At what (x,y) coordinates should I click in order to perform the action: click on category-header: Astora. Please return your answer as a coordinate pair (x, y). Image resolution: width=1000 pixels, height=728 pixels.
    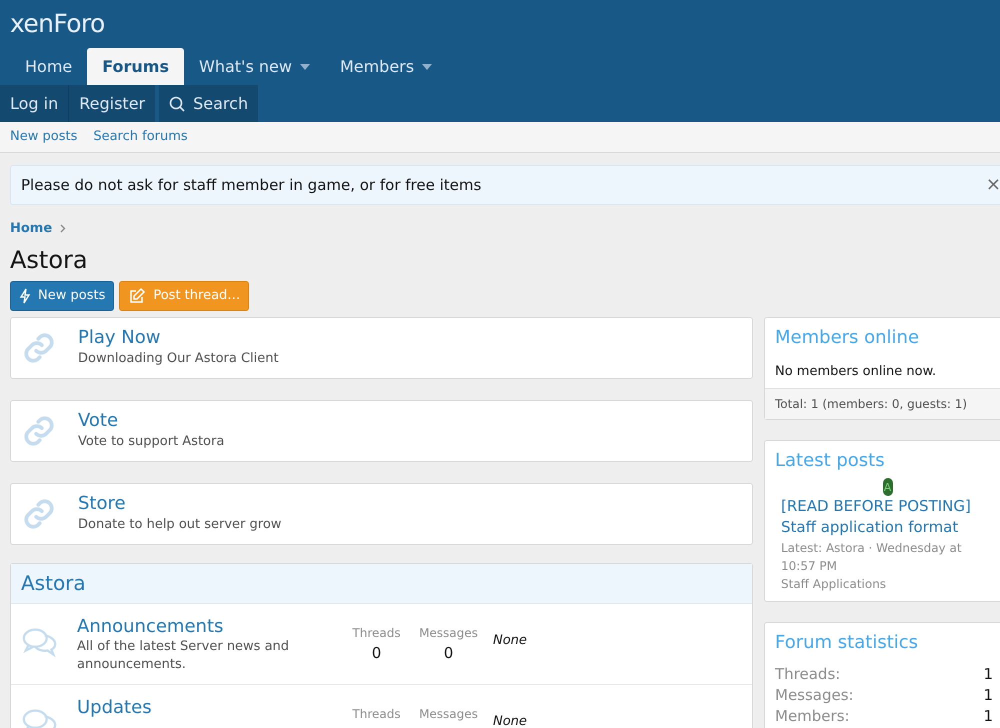
    Looking at the image, I should click on (381, 584).